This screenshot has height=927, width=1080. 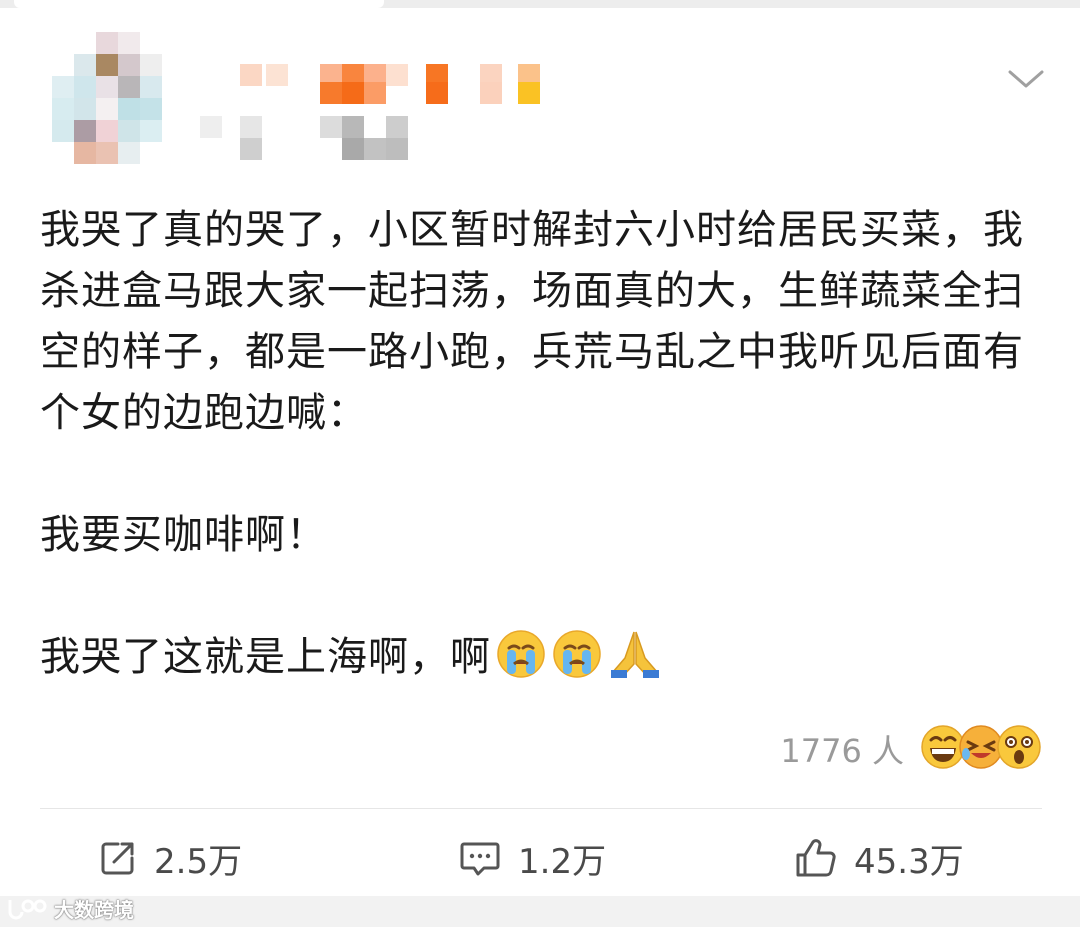 I want to click on like-button: 45.3万, so click(x=879, y=858).